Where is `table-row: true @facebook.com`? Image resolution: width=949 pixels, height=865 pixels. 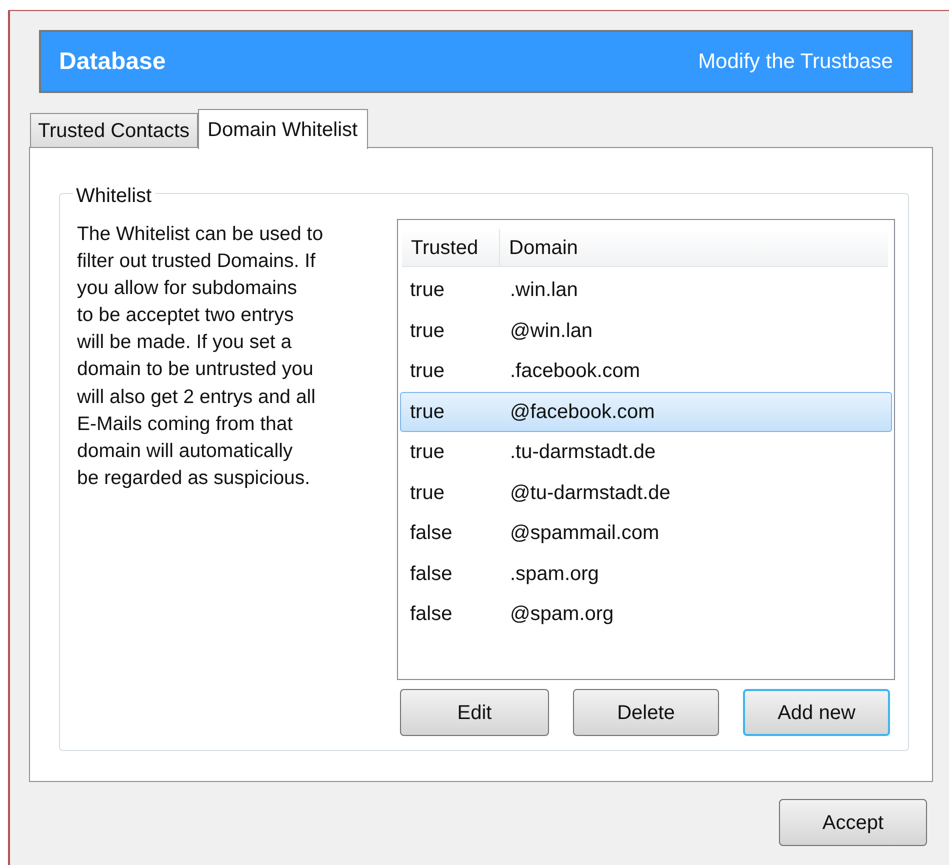 table-row: true @facebook.com is located at coordinates (646, 412).